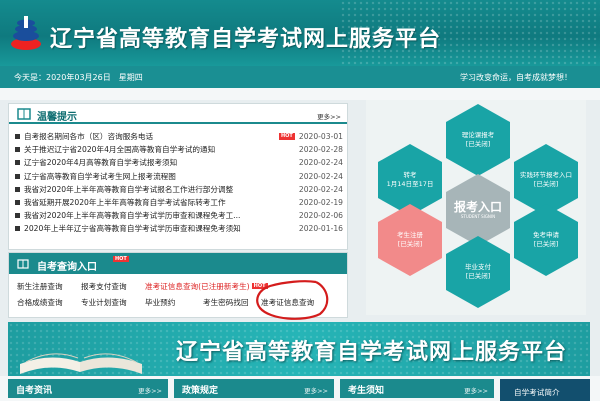 The image size is (600, 401). What do you see at coordinates (300, 94) in the screenshot?
I see `gap-strip` at bounding box center [300, 94].